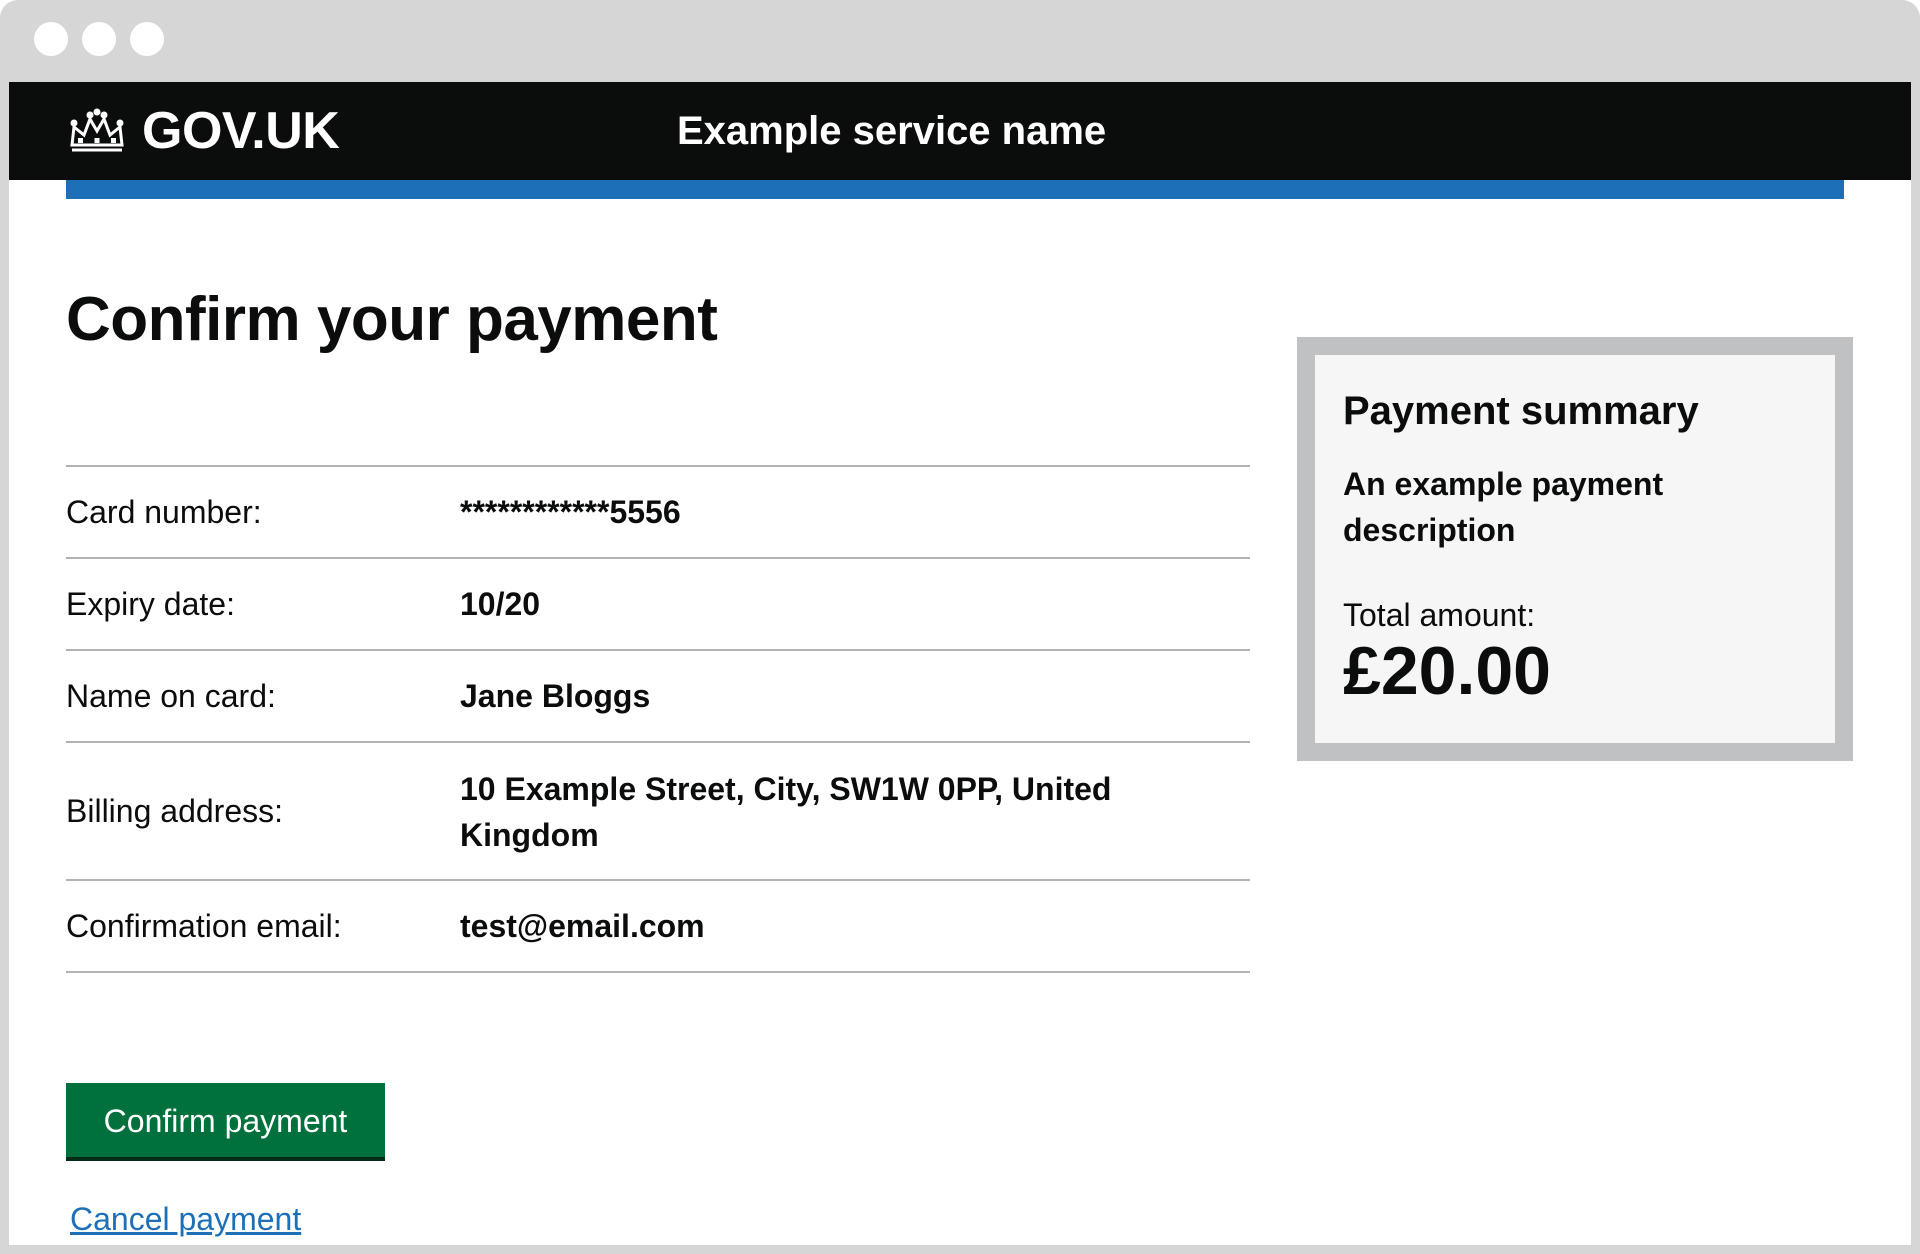 The image size is (1920, 1254). What do you see at coordinates (1503, 507) in the screenshot?
I see `payment-description: An example payment description` at bounding box center [1503, 507].